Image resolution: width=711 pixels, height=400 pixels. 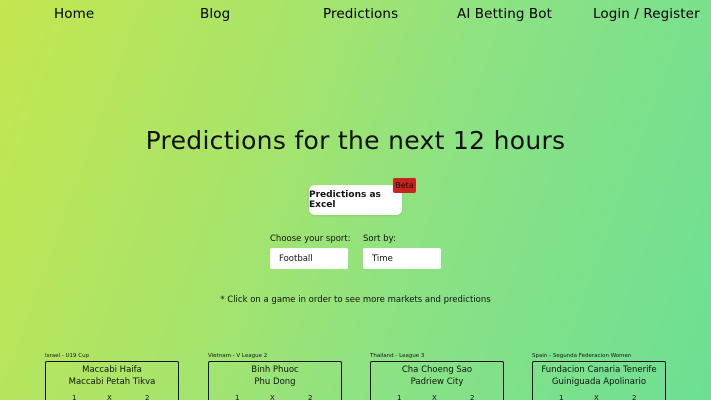 I want to click on away-team: Maccabi Petah Tikva, so click(x=112, y=382).